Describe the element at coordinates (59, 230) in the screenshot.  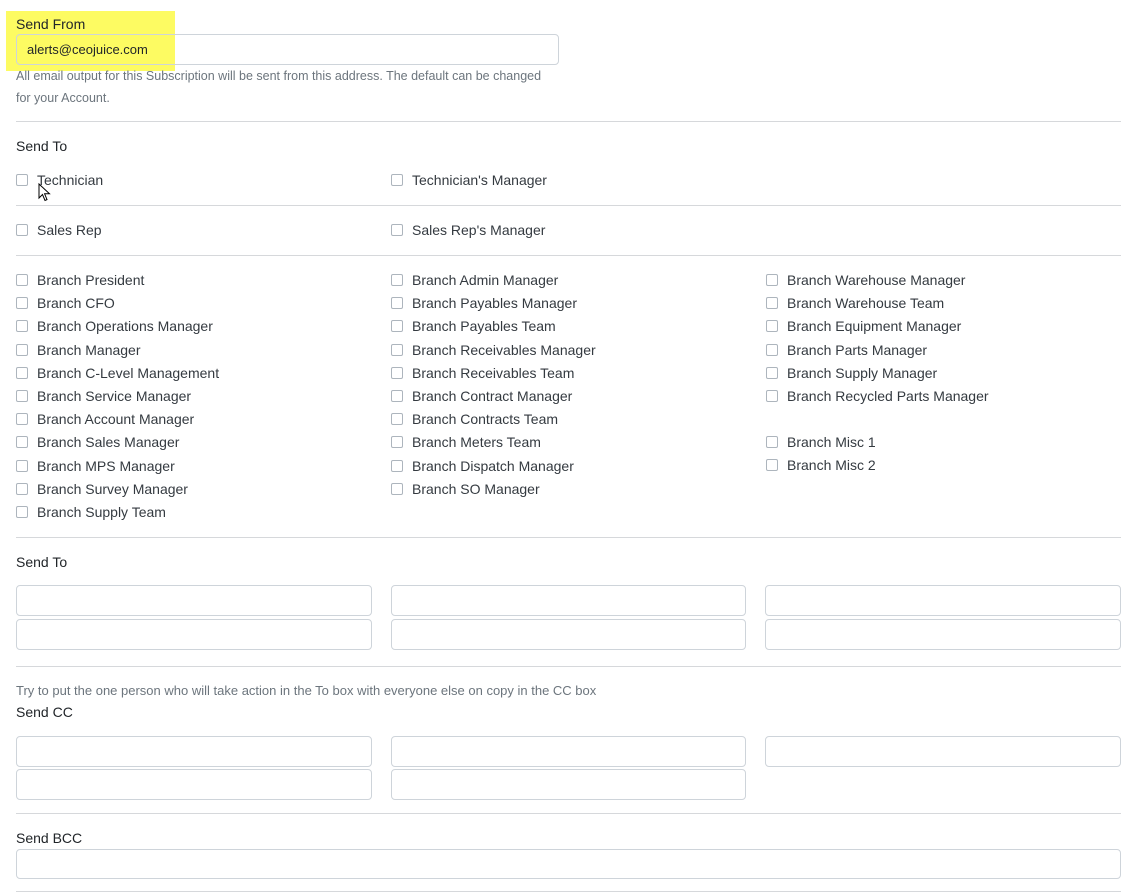
I see `checkbox-sales-rep: Sales Rep` at that location.